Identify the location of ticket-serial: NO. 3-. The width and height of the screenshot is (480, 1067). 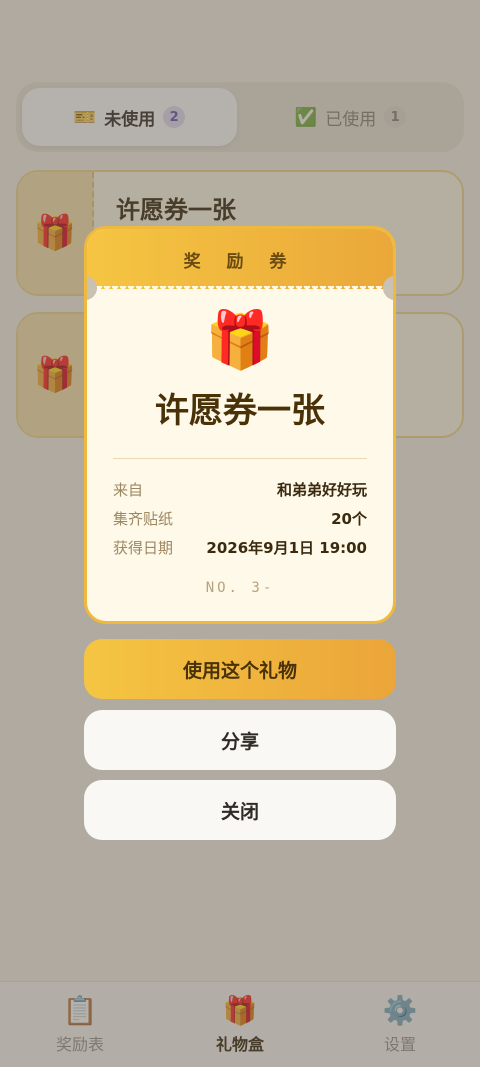
(240, 588).